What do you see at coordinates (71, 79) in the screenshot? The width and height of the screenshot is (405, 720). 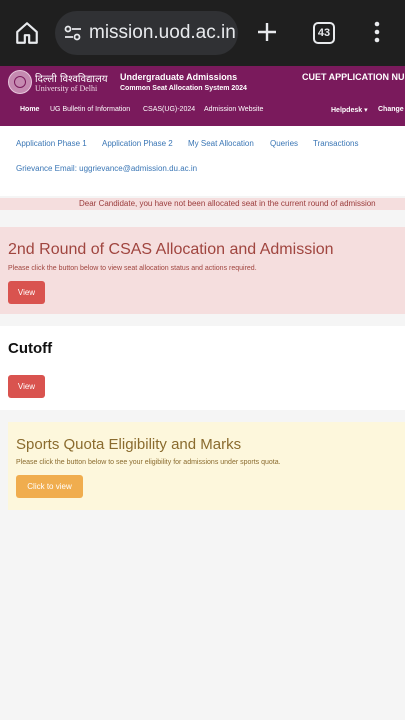 I see `university-name-hindi: दिल्ली विश्वविद्यालय` at bounding box center [71, 79].